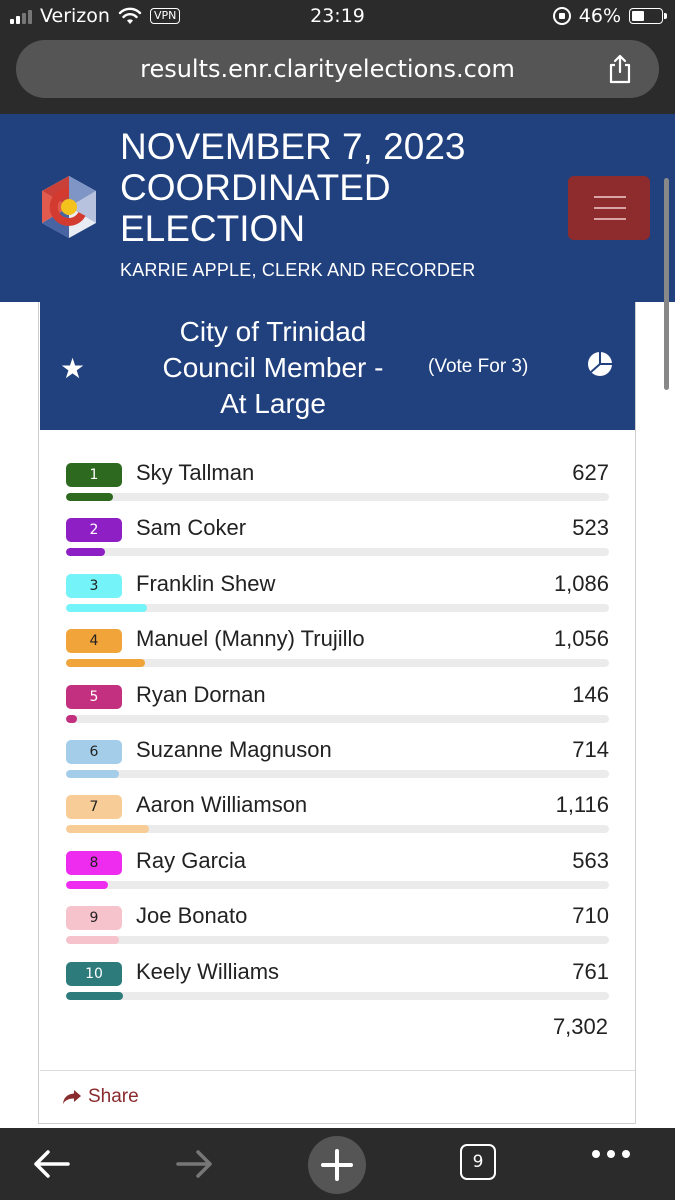  What do you see at coordinates (337, 818) in the screenshot?
I see `candidate-row: 7 Aaron Williamson 1,116` at bounding box center [337, 818].